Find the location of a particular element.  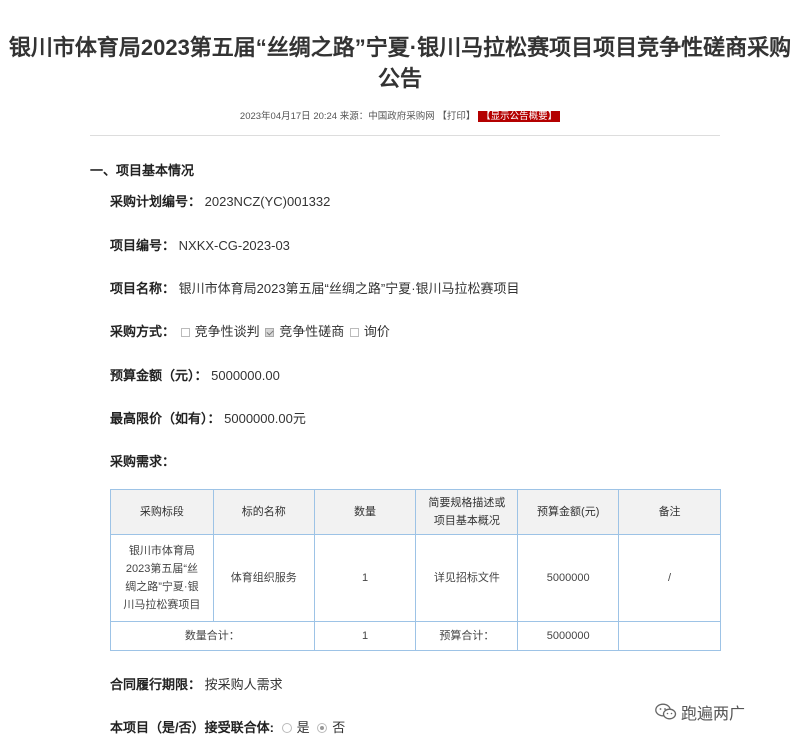

header-divider is located at coordinates (405, 135).